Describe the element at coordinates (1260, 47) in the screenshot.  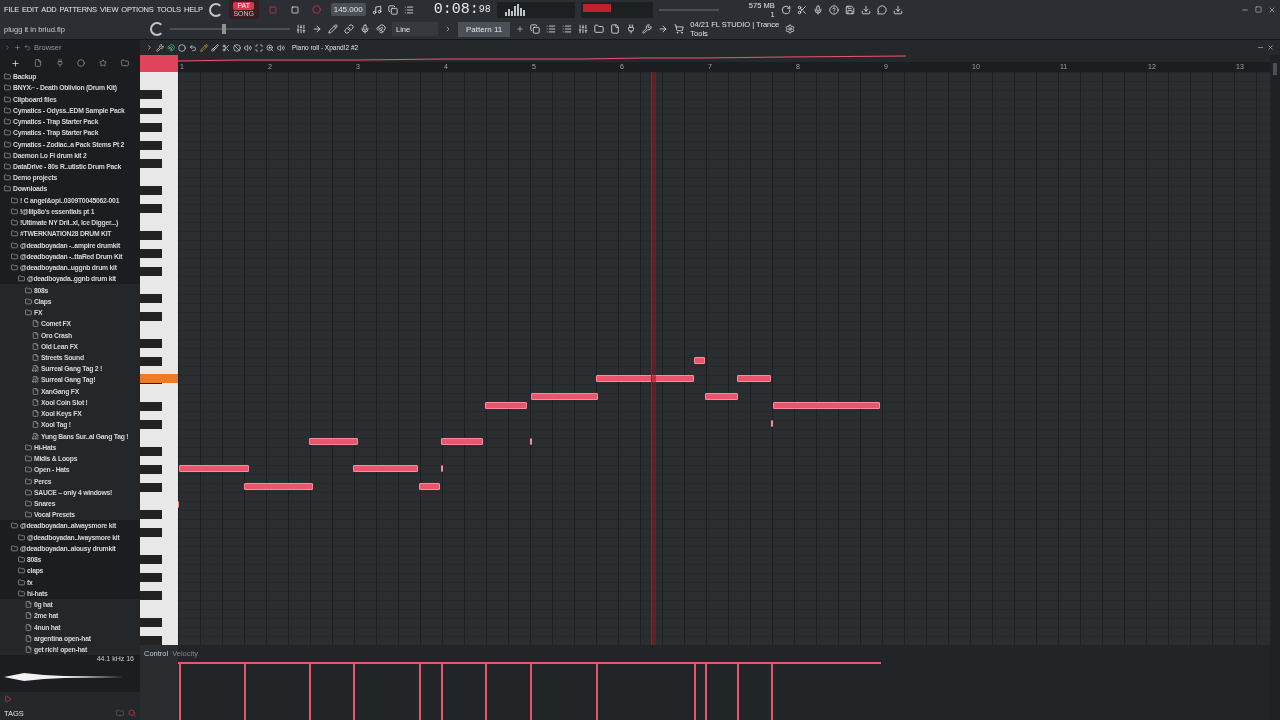
I see `minimize-icon` at that location.